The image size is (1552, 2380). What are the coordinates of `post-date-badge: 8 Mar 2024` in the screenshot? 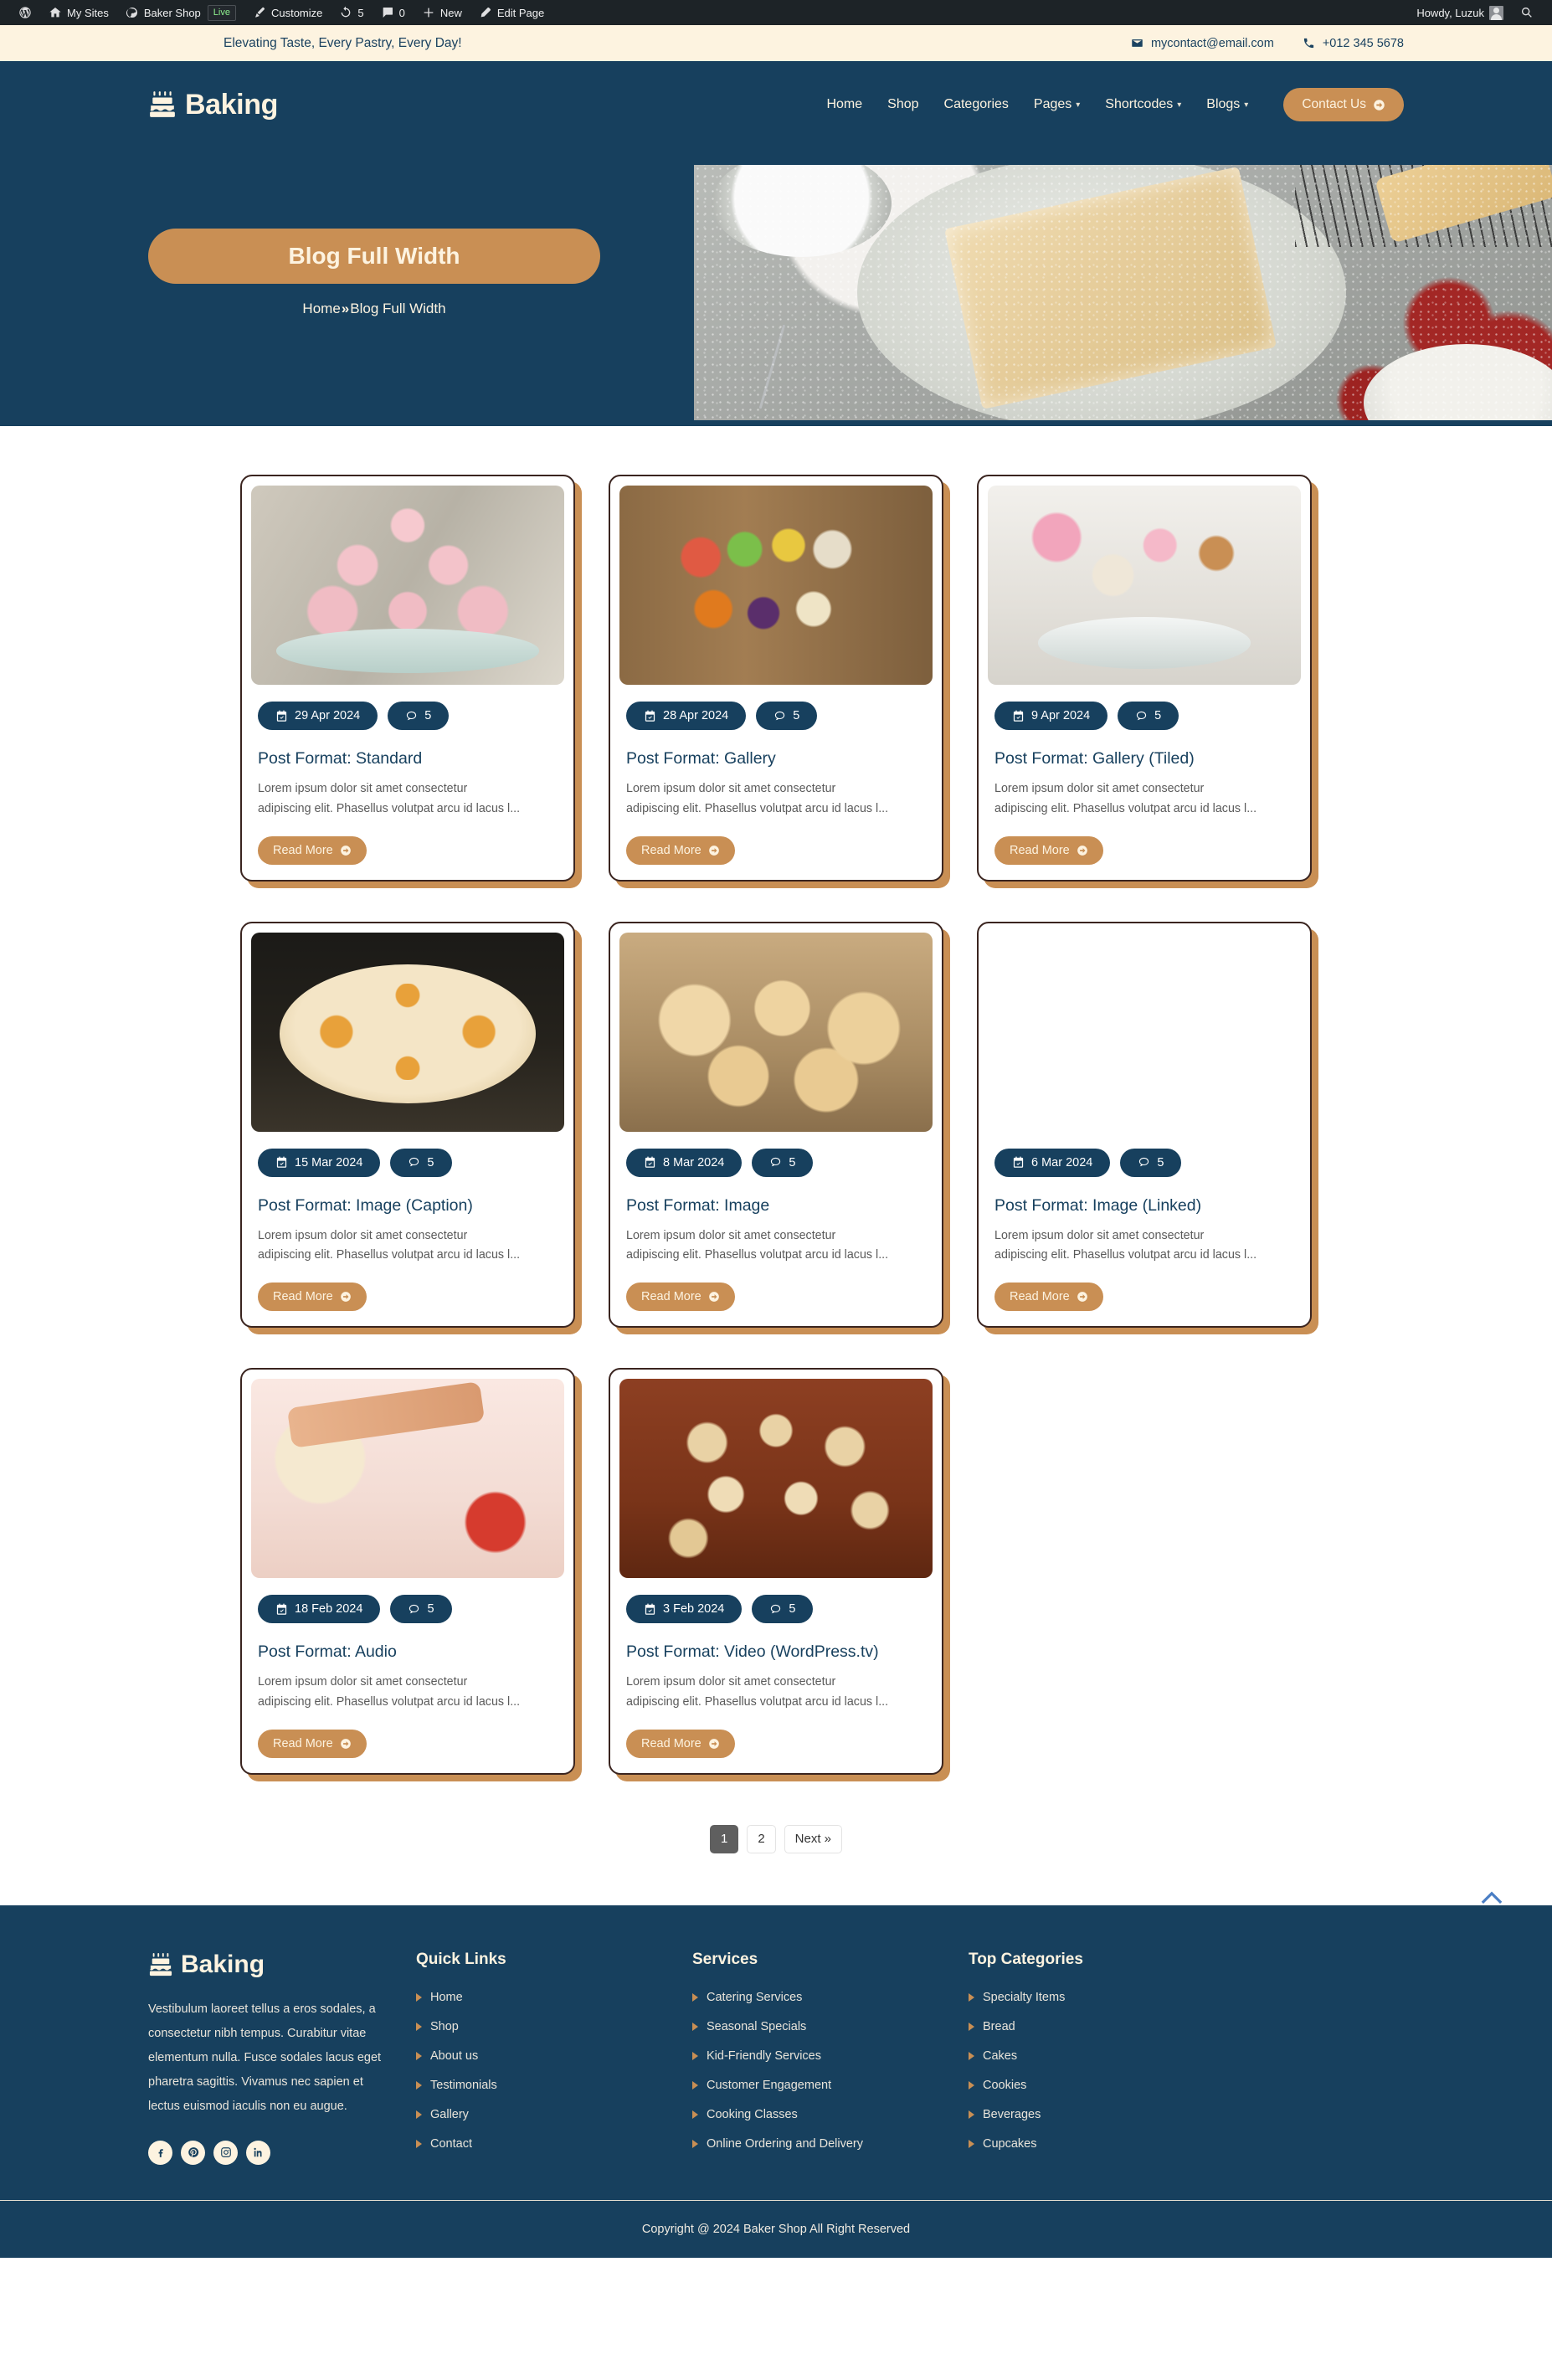 It's located at (684, 1162).